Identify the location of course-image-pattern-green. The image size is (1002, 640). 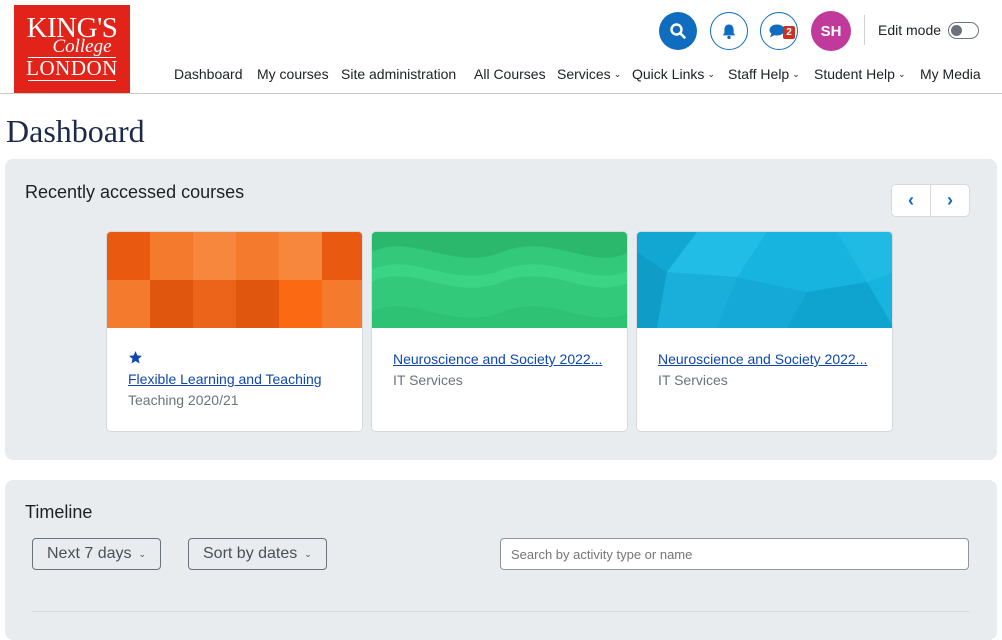
(500, 280).